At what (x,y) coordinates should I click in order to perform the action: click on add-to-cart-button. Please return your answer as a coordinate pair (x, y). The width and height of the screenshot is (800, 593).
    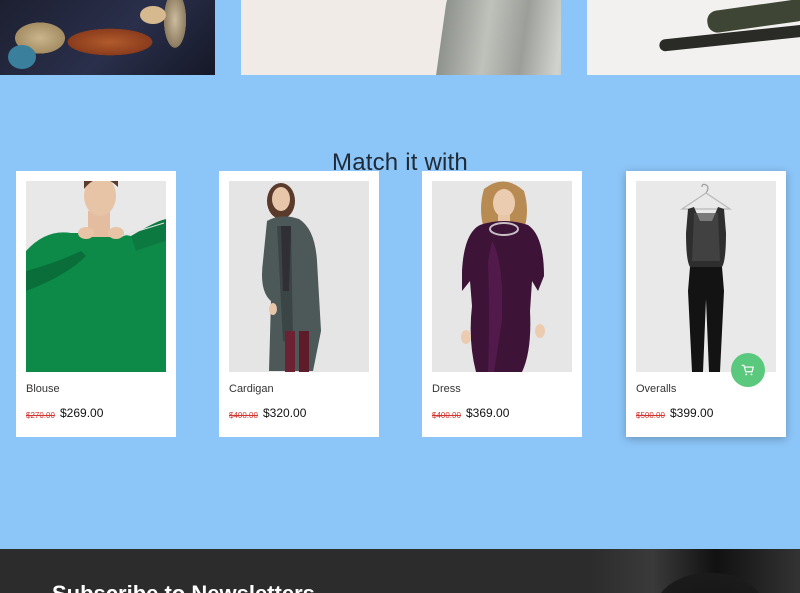
    Looking at the image, I should click on (748, 370).